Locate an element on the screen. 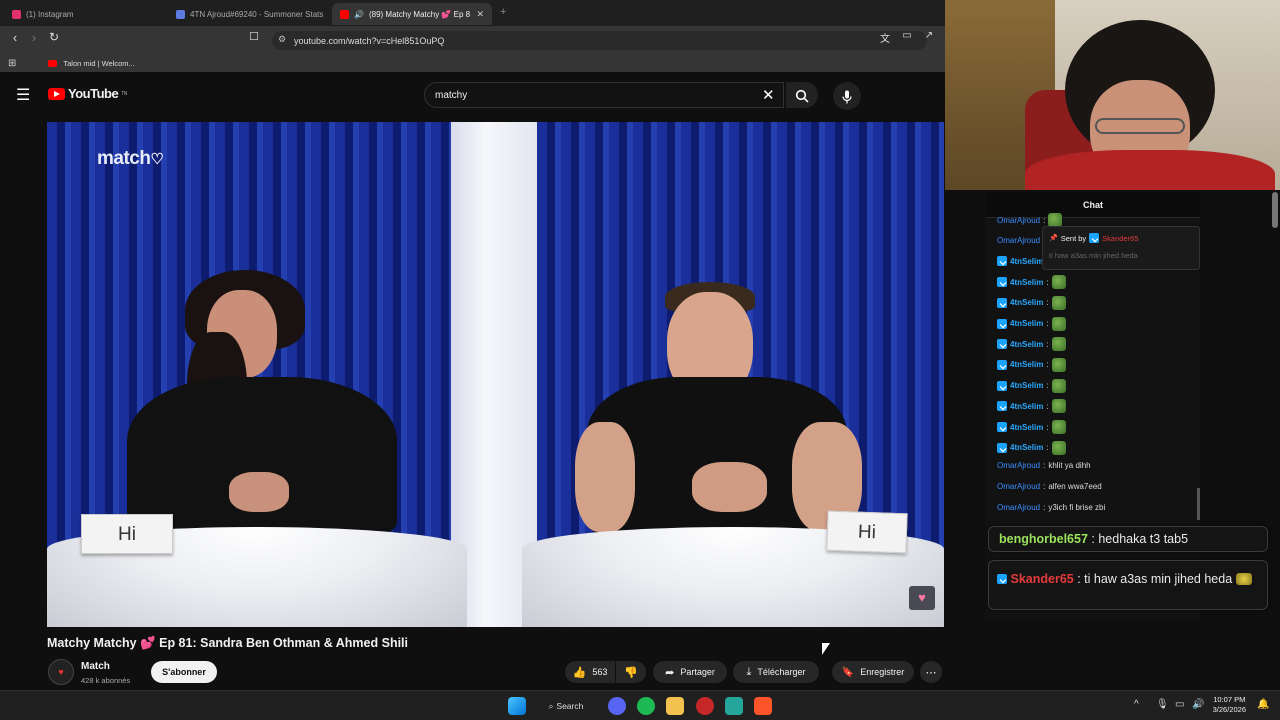 This screenshot has width=1280, height=720. person-right-hands is located at coordinates (729, 487).